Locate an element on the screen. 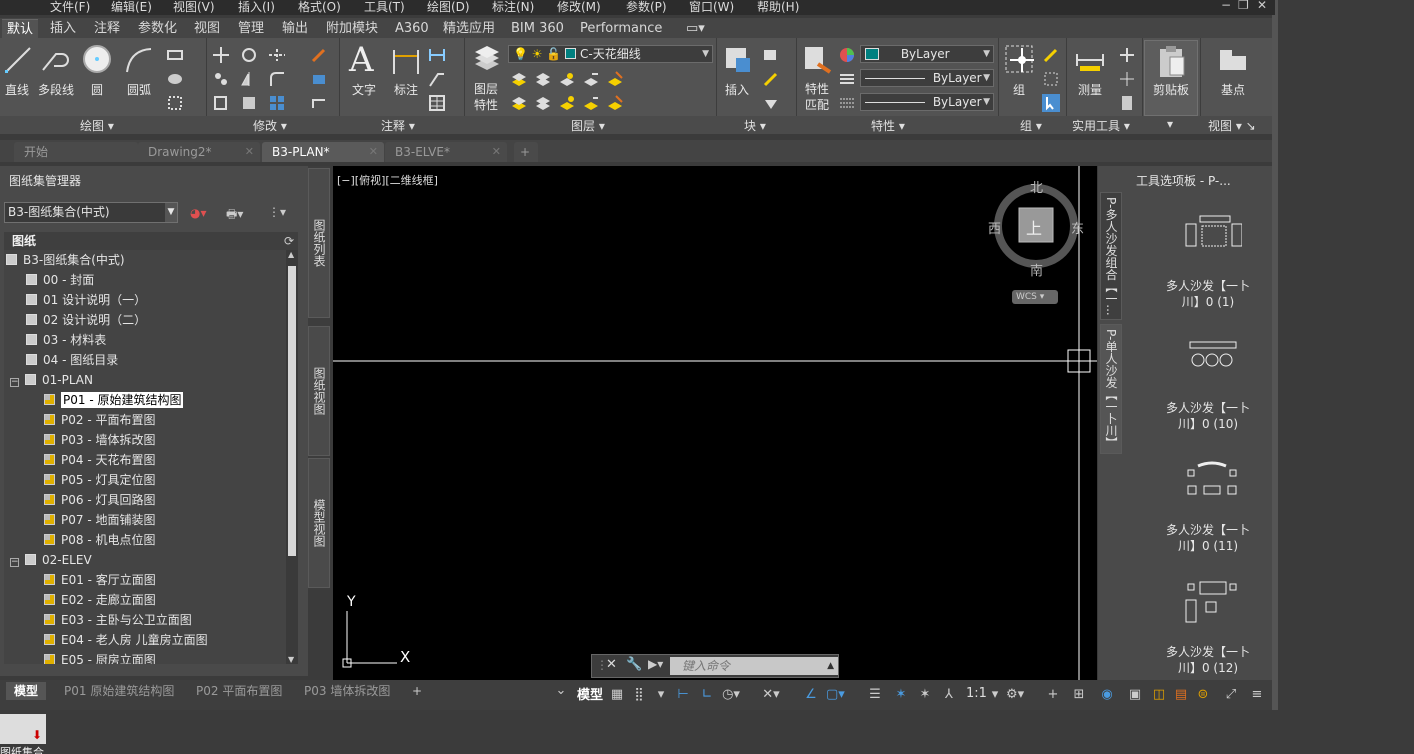 The image size is (1414, 754). lineweight-dropdown: ByLayer ▼ is located at coordinates (927, 102).